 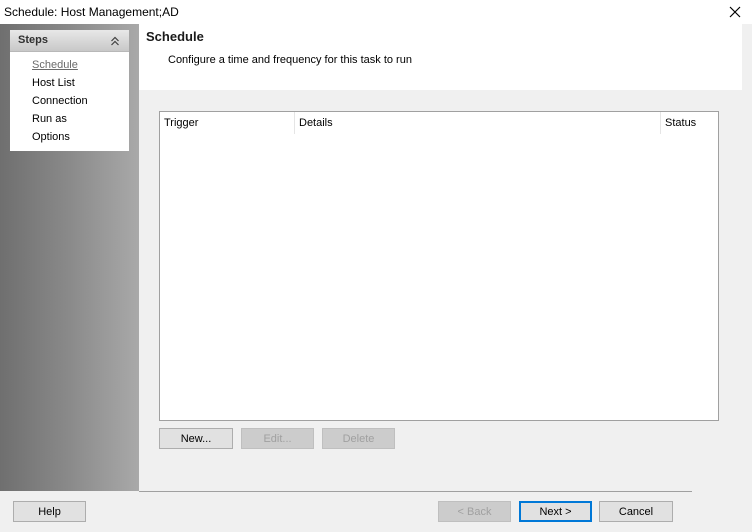 I want to click on steps-header: Steps, so click(x=69, y=41).